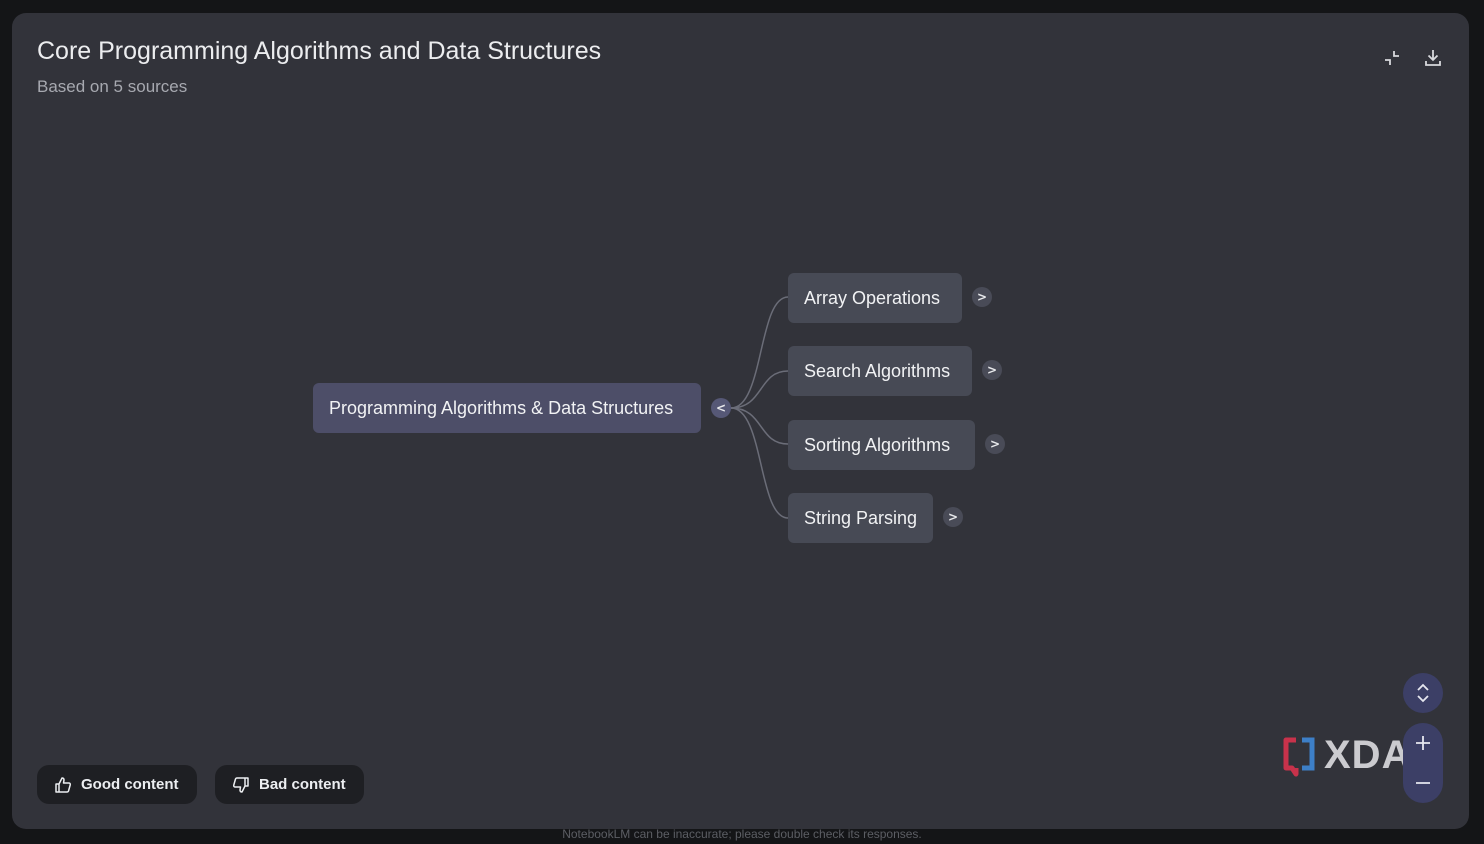  What do you see at coordinates (953, 517) in the screenshot?
I see `expand-toggle-string-parsing: >` at bounding box center [953, 517].